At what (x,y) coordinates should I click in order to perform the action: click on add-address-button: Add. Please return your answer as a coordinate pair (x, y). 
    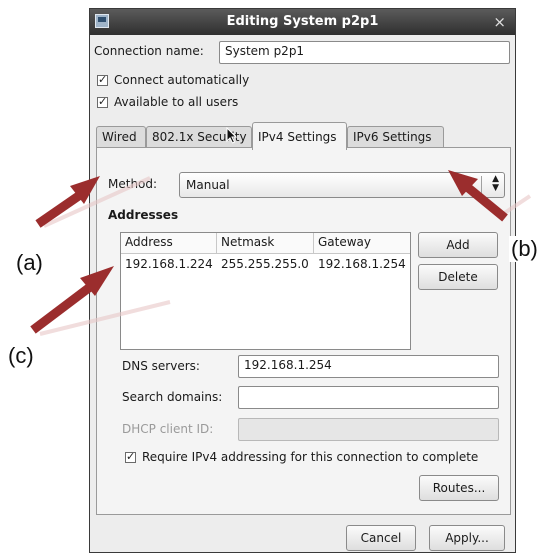
    Looking at the image, I should click on (458, 245).